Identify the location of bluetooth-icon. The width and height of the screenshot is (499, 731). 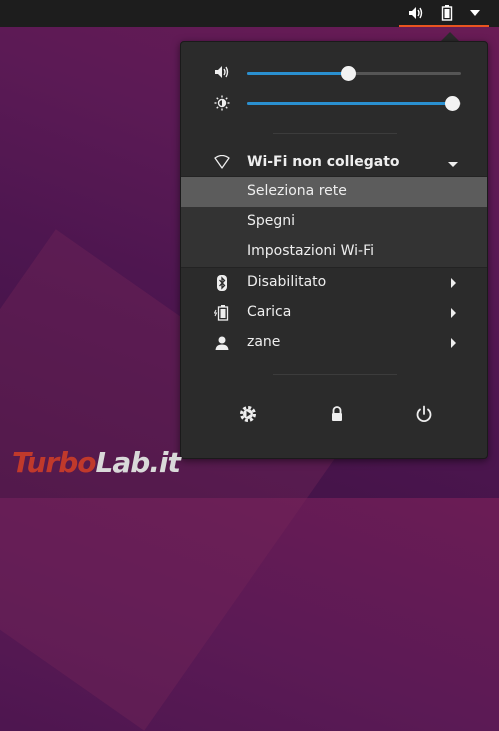
(222, 283).